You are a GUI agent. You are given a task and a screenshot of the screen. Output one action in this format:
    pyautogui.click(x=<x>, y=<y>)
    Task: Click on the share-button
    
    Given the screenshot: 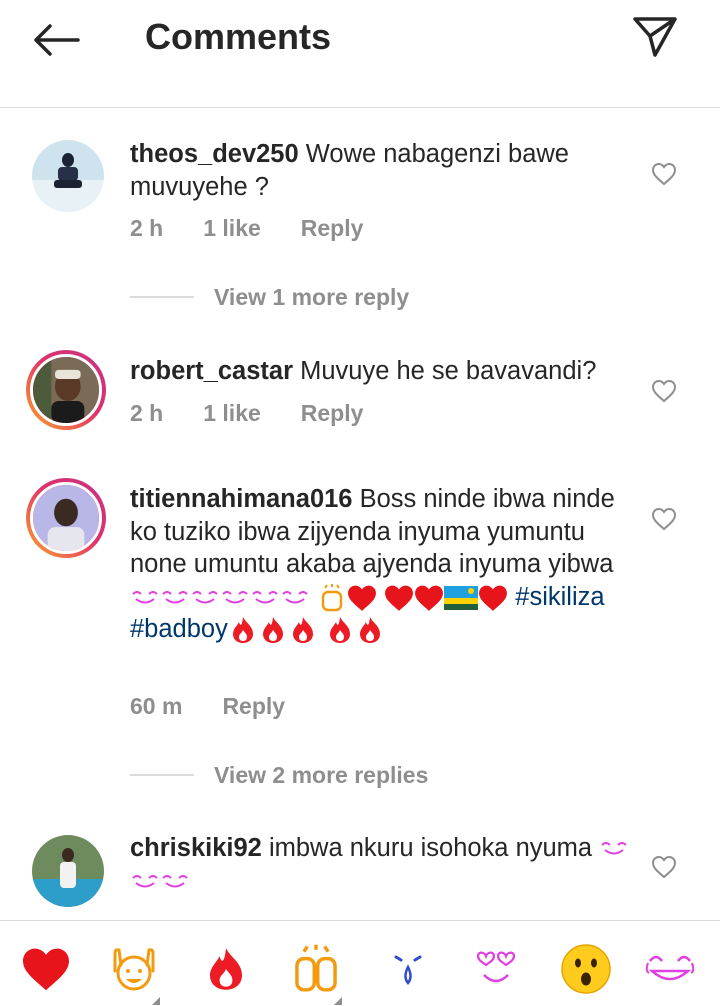 What is the action you would take?
    pyautogui.click(x=655, y=37)
    